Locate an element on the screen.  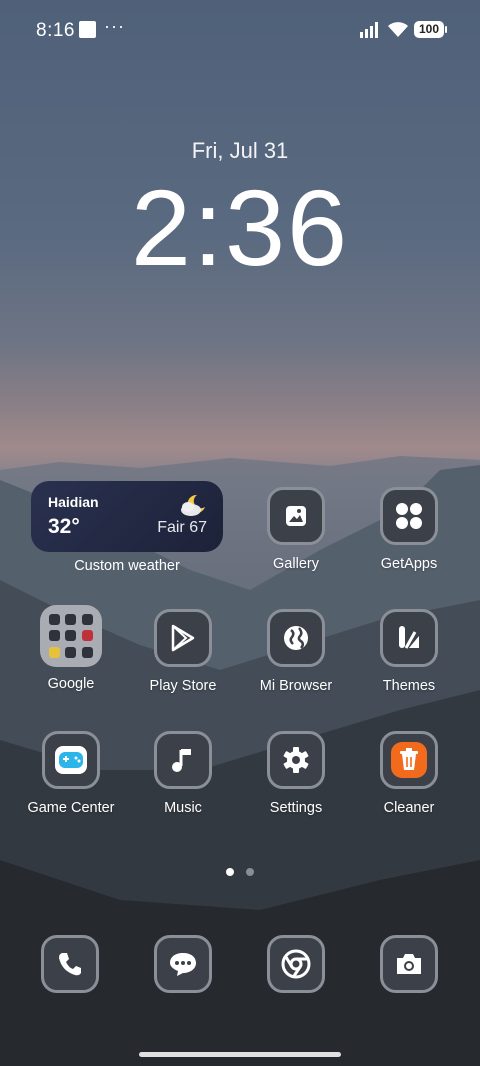
dock-messages is located at coordinates (183, 964).